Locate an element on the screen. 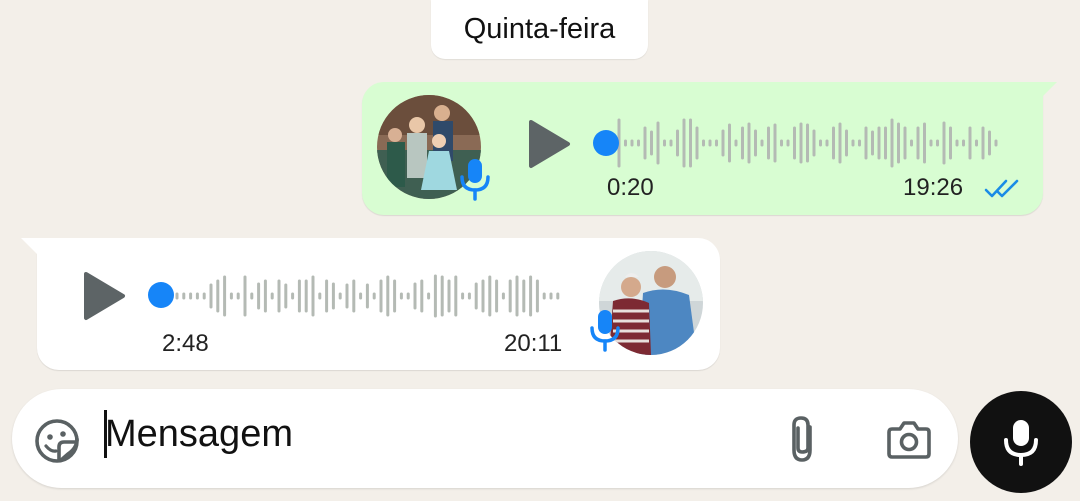  message-input: Mensagem is located at coordinates (199, 434).